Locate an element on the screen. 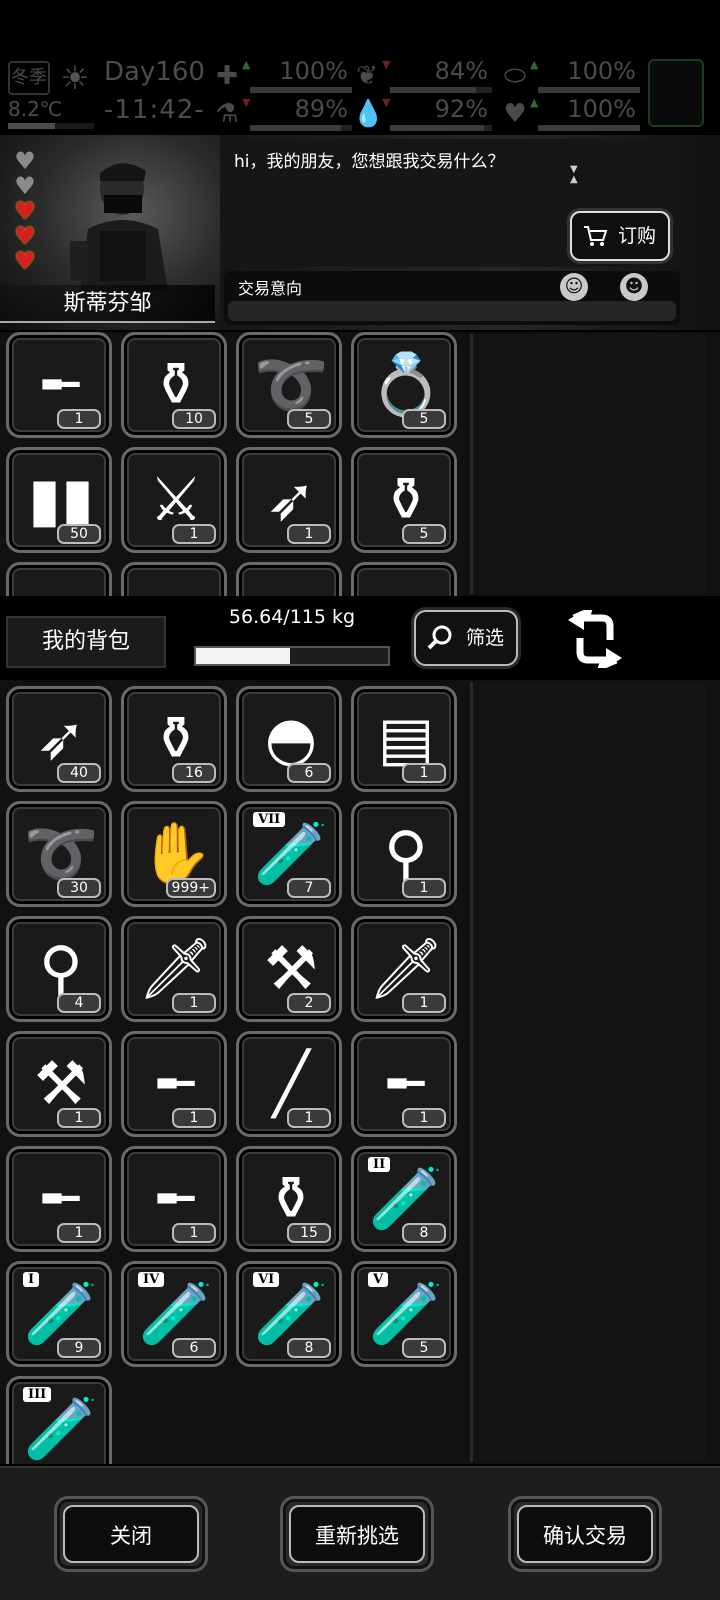  item-slot: ➶ 40 is located at coordinates (59, 739).